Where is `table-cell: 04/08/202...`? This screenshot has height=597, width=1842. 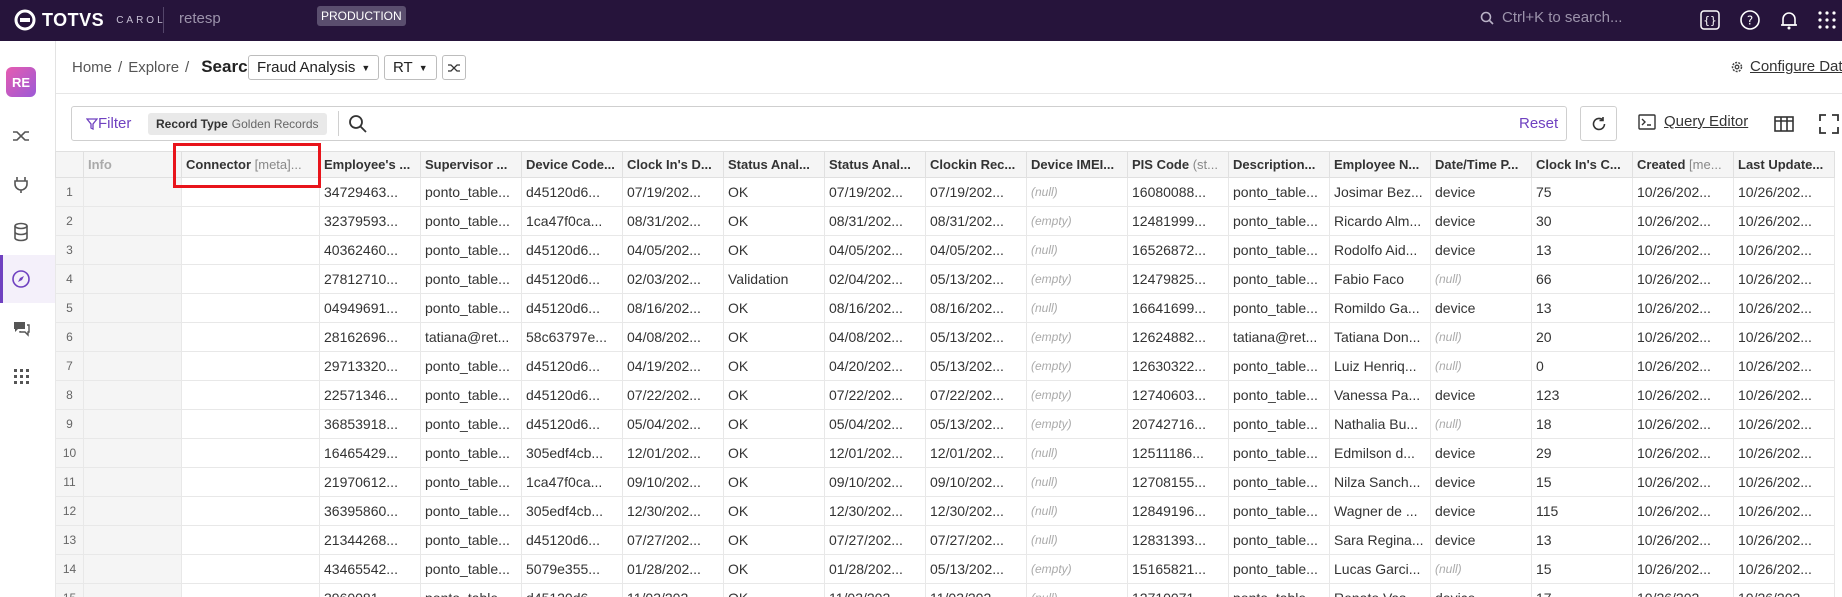 table-cell: 04/08/202... is located at coordinates (875, 337).